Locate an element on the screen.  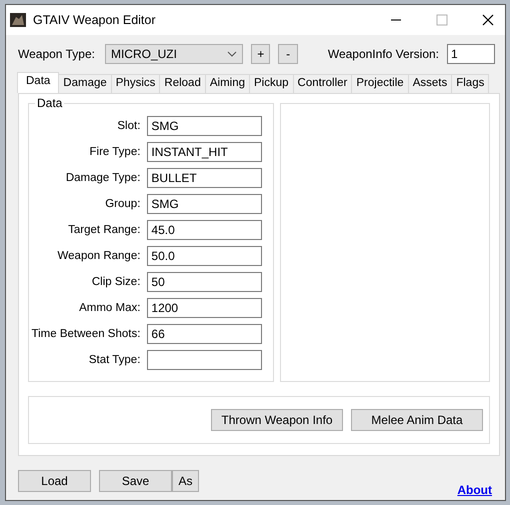
close-icon is located at coordinates (488, 20).